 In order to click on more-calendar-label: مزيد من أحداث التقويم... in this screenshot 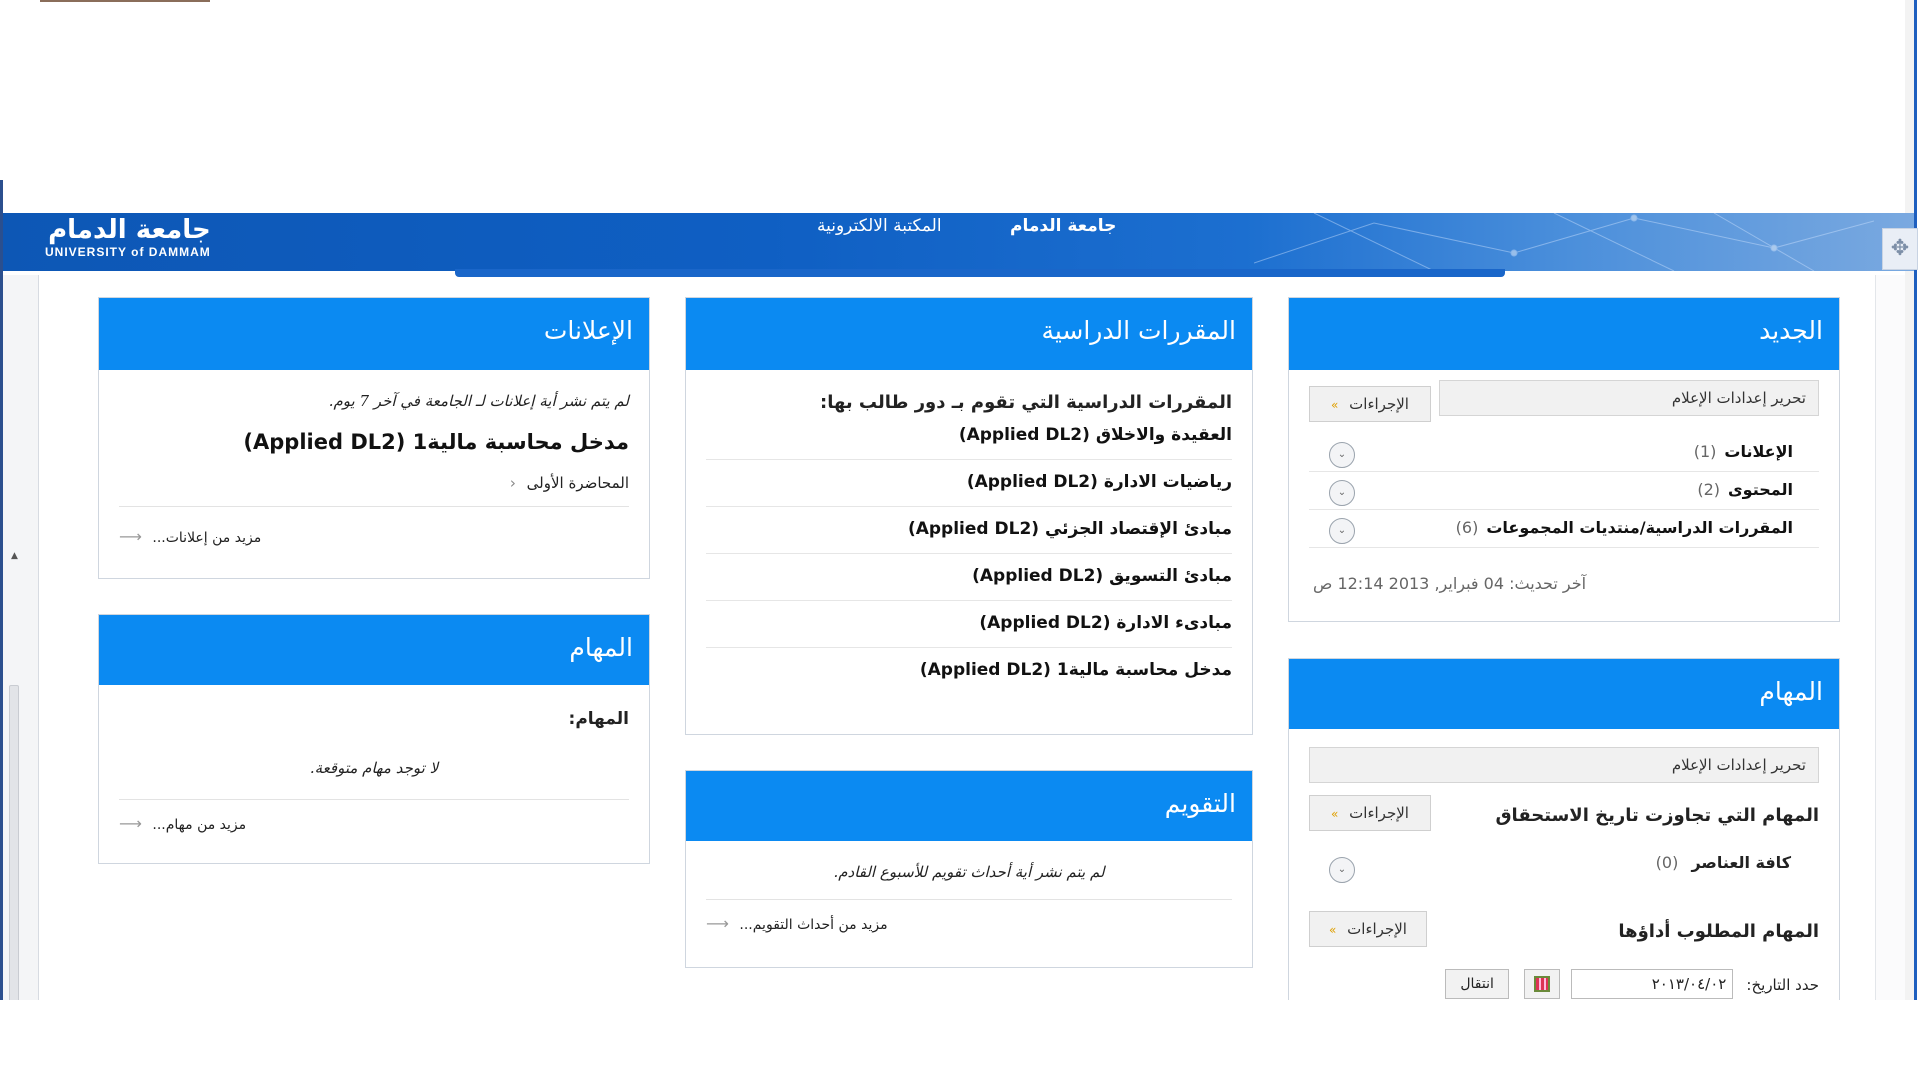, I will do `click(813, 925)`.